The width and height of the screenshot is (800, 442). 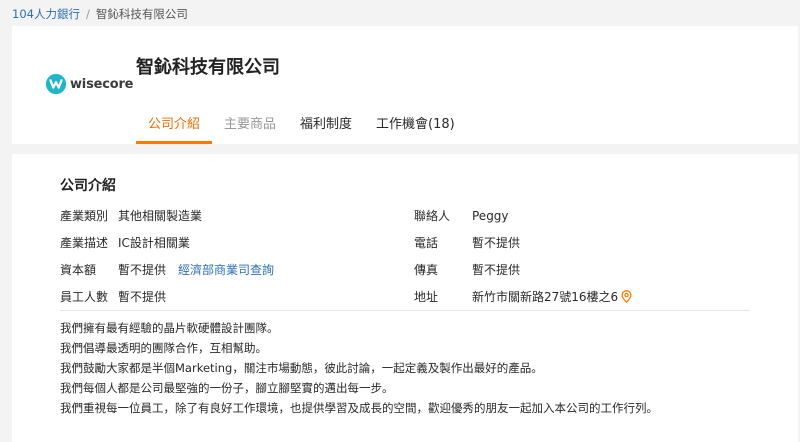 I want to click on info-value: 其他相關製造業, so click(x=160, y=216).